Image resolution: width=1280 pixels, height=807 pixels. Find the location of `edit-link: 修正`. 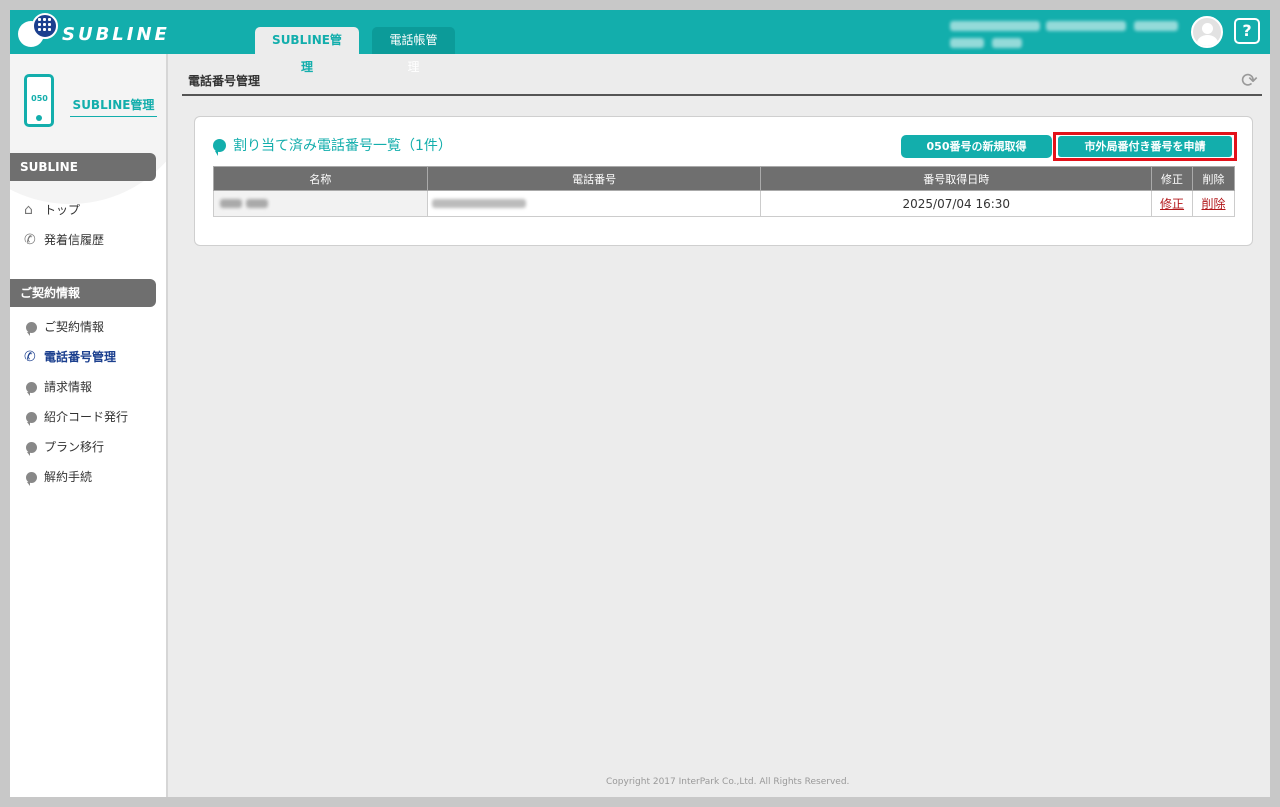

edit-link: 修正 is located at coordinates (1172, 204).